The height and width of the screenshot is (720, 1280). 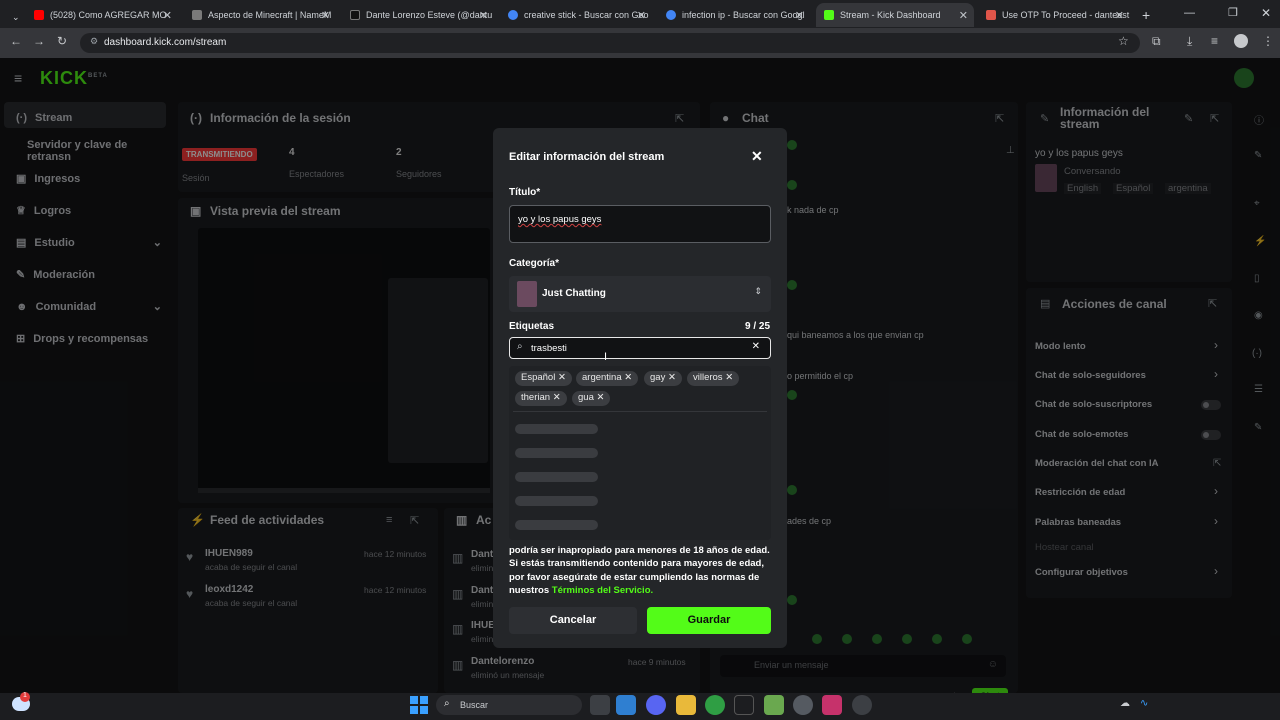 I want to click on tab-tiktok: Dante Lorenzo Esteve (@dantu ✕, so click(x=418, y=15).